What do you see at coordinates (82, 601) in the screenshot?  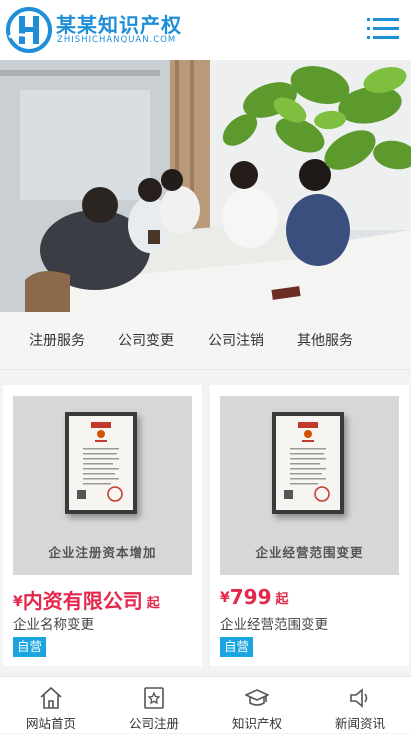 I see `price-value: 内资有限公司` at bounding box center [82, 601].